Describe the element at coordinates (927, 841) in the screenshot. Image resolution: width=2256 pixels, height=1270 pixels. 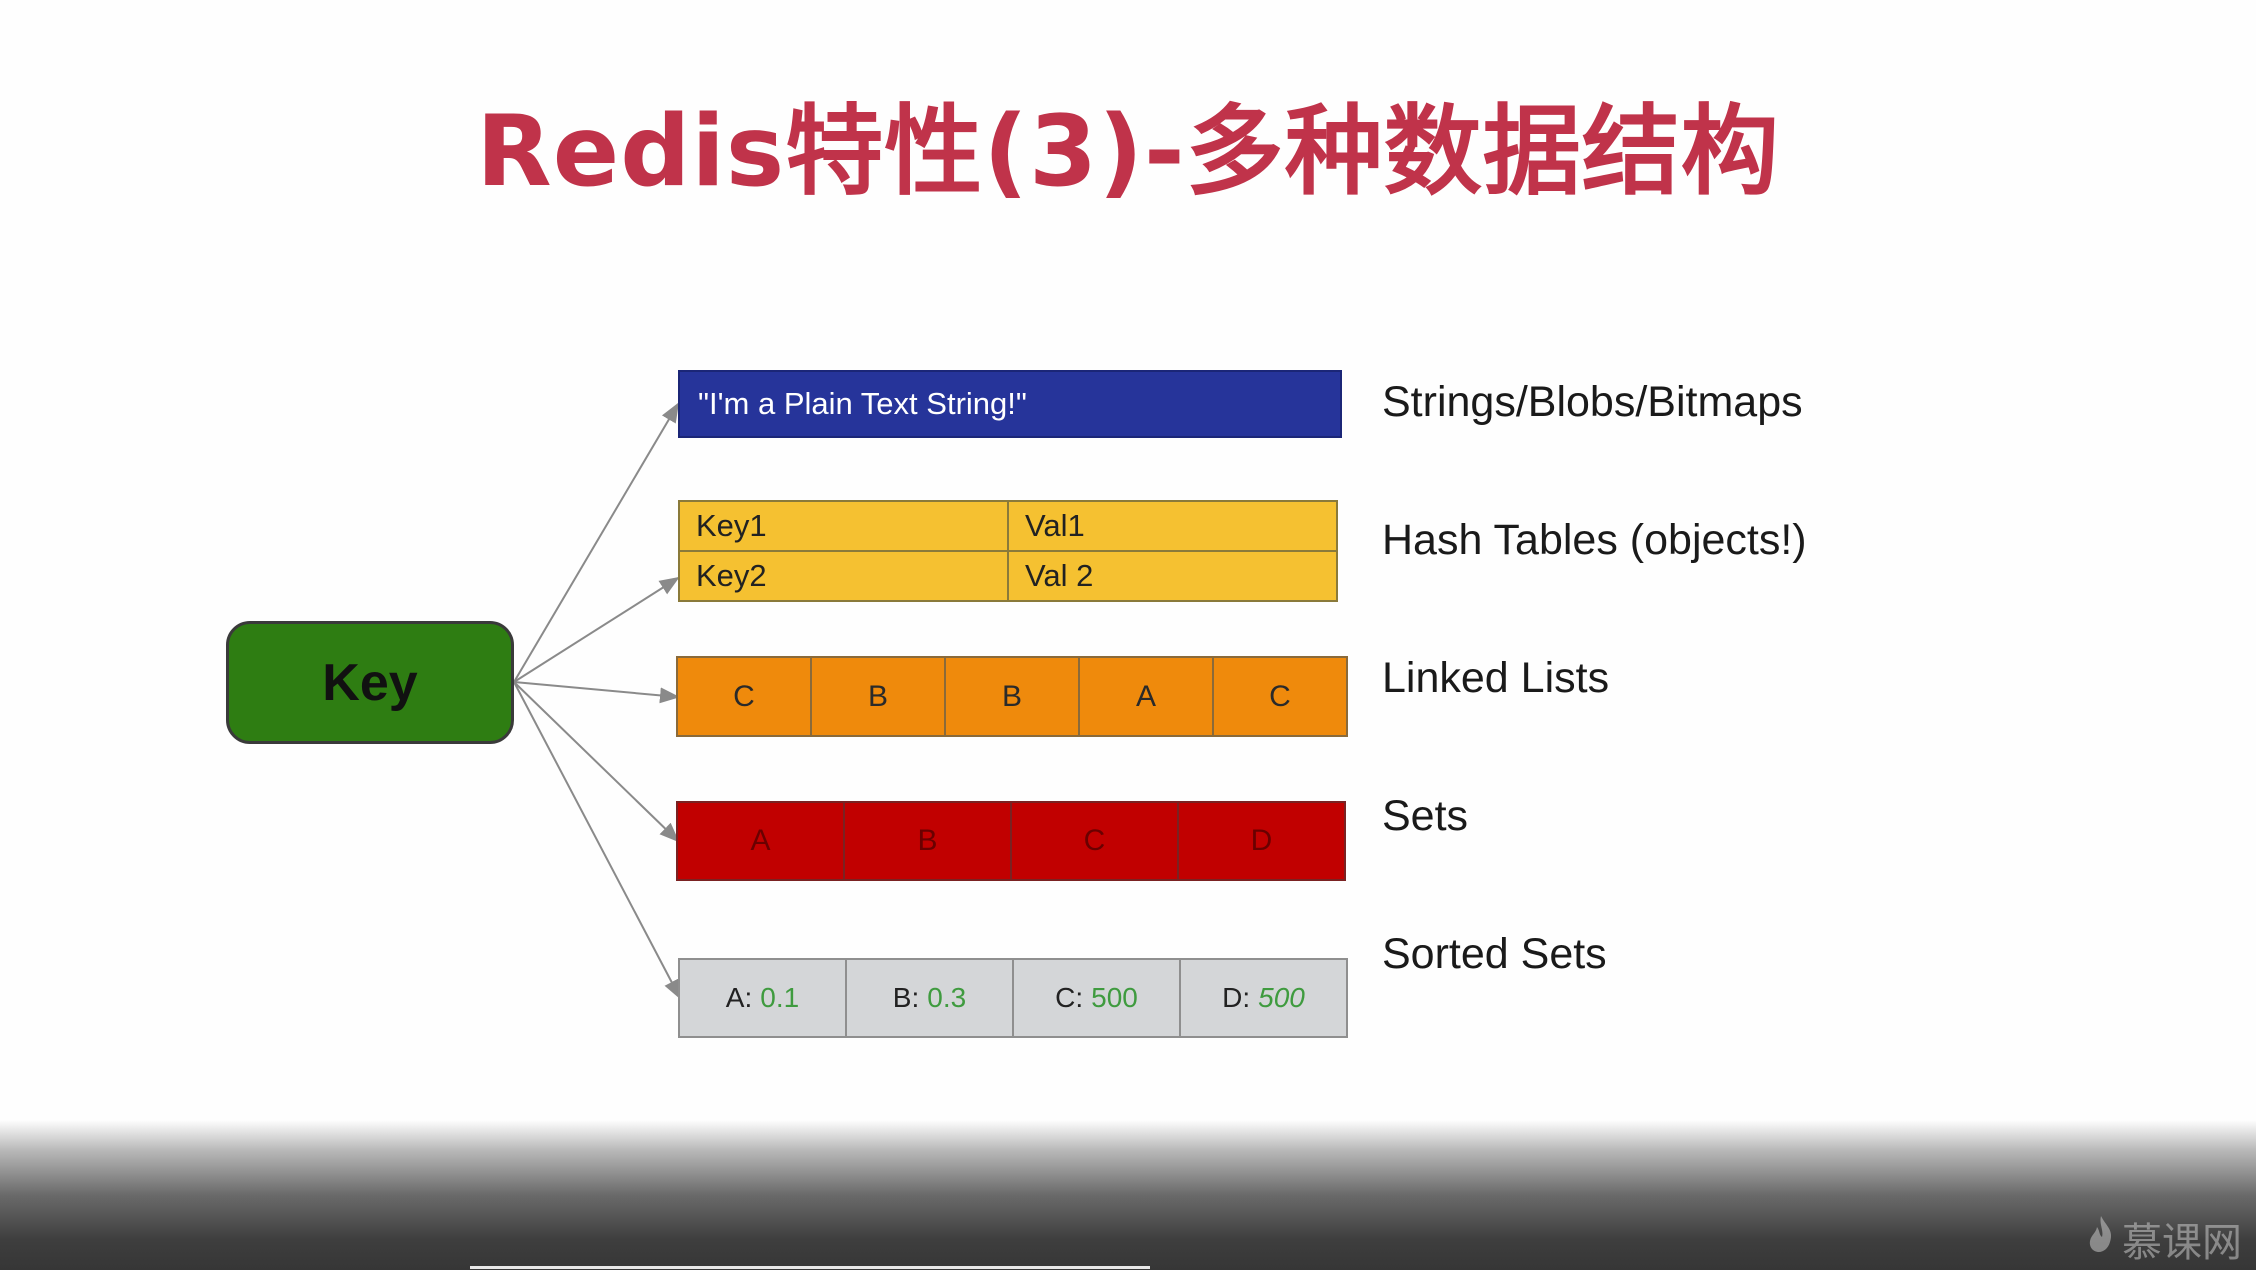
I see `set-member: B` at that location.